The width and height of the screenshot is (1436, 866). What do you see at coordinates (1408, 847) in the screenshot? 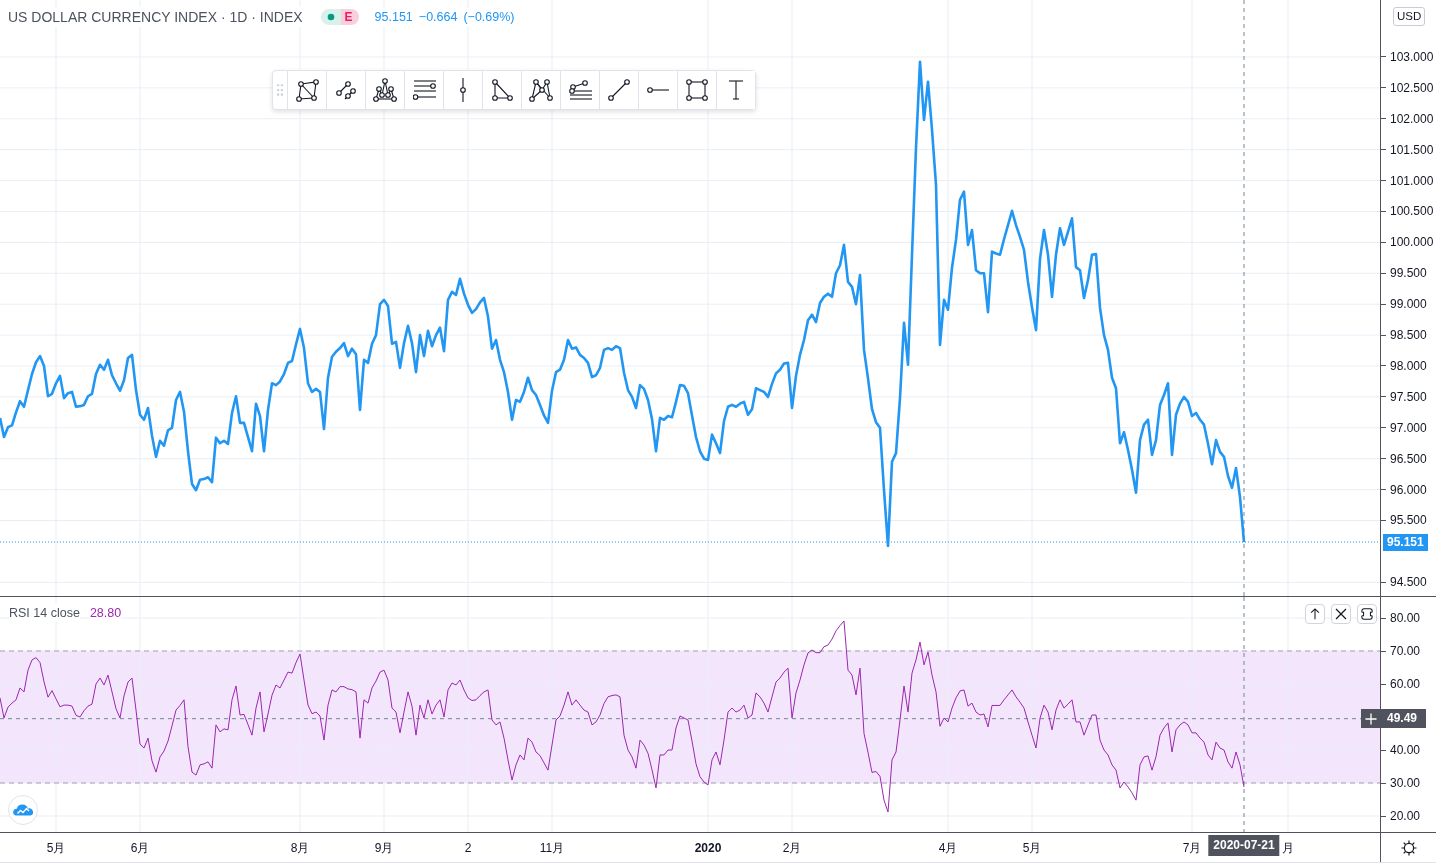
I see `settings-icon` at bounding box center [1408, 847].